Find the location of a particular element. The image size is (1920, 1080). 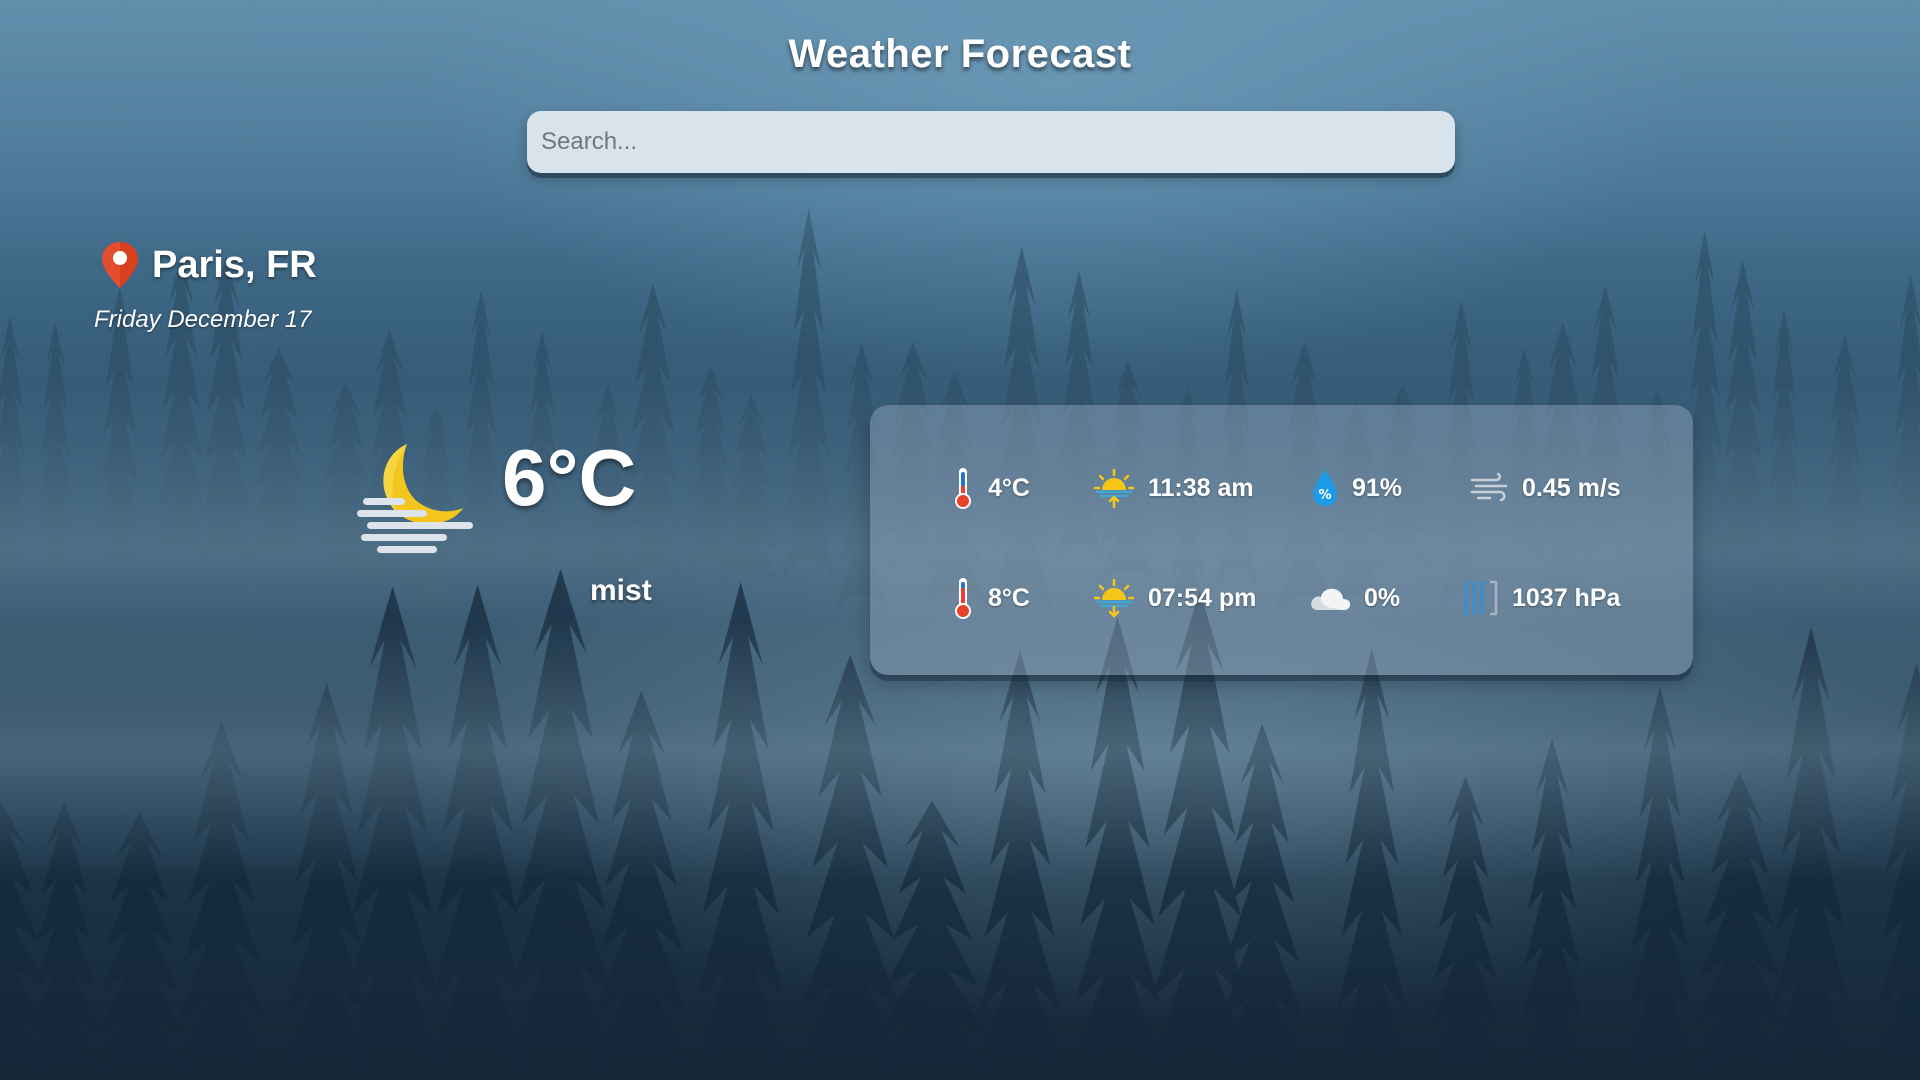

stat-clouds: 0% is located at coordinates (1354, 598).